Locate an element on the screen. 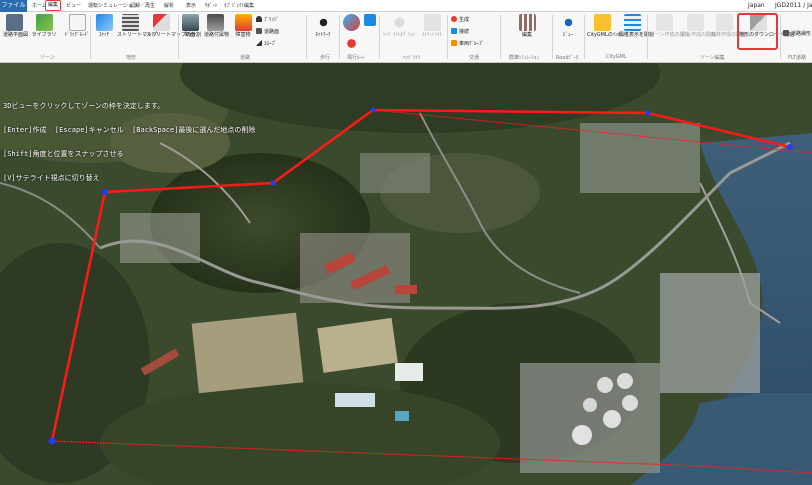  street-light-button: ｽﾄﾘｰﾄﾗｲﾄ is located at coordinates (432, 26).